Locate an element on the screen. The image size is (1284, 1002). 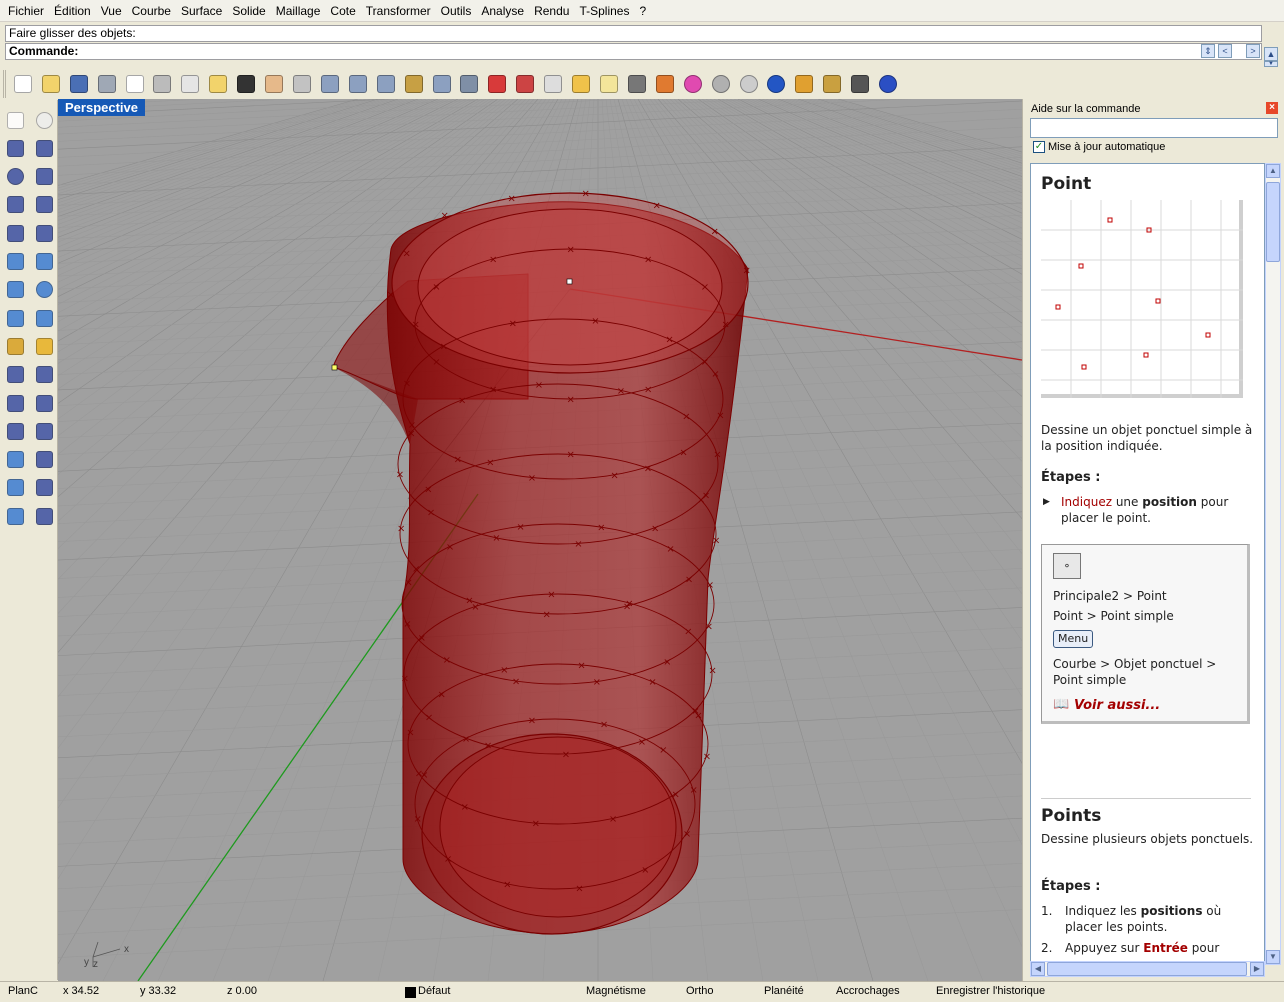
split-tool is located at coordinates (44, 375).